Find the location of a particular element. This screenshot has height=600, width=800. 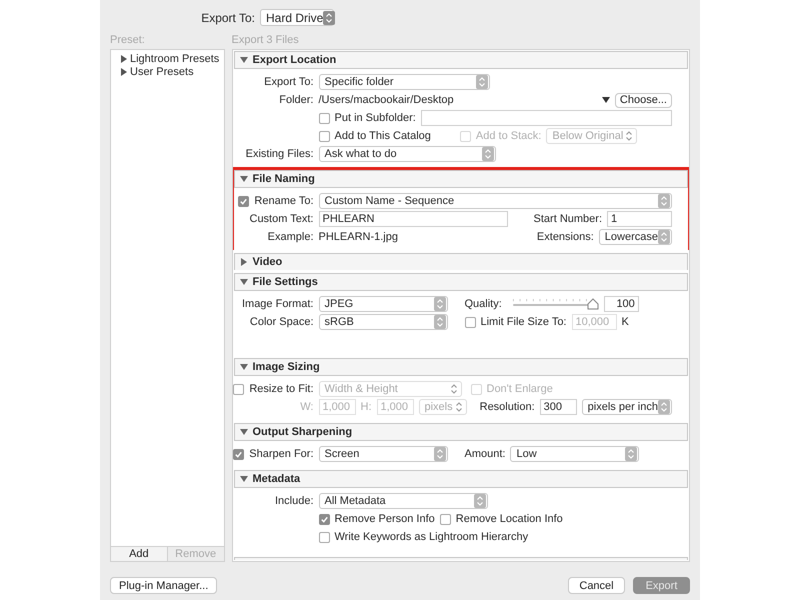

value-text: PHLEARN-1.jpg is located at coordinates (358, 237).